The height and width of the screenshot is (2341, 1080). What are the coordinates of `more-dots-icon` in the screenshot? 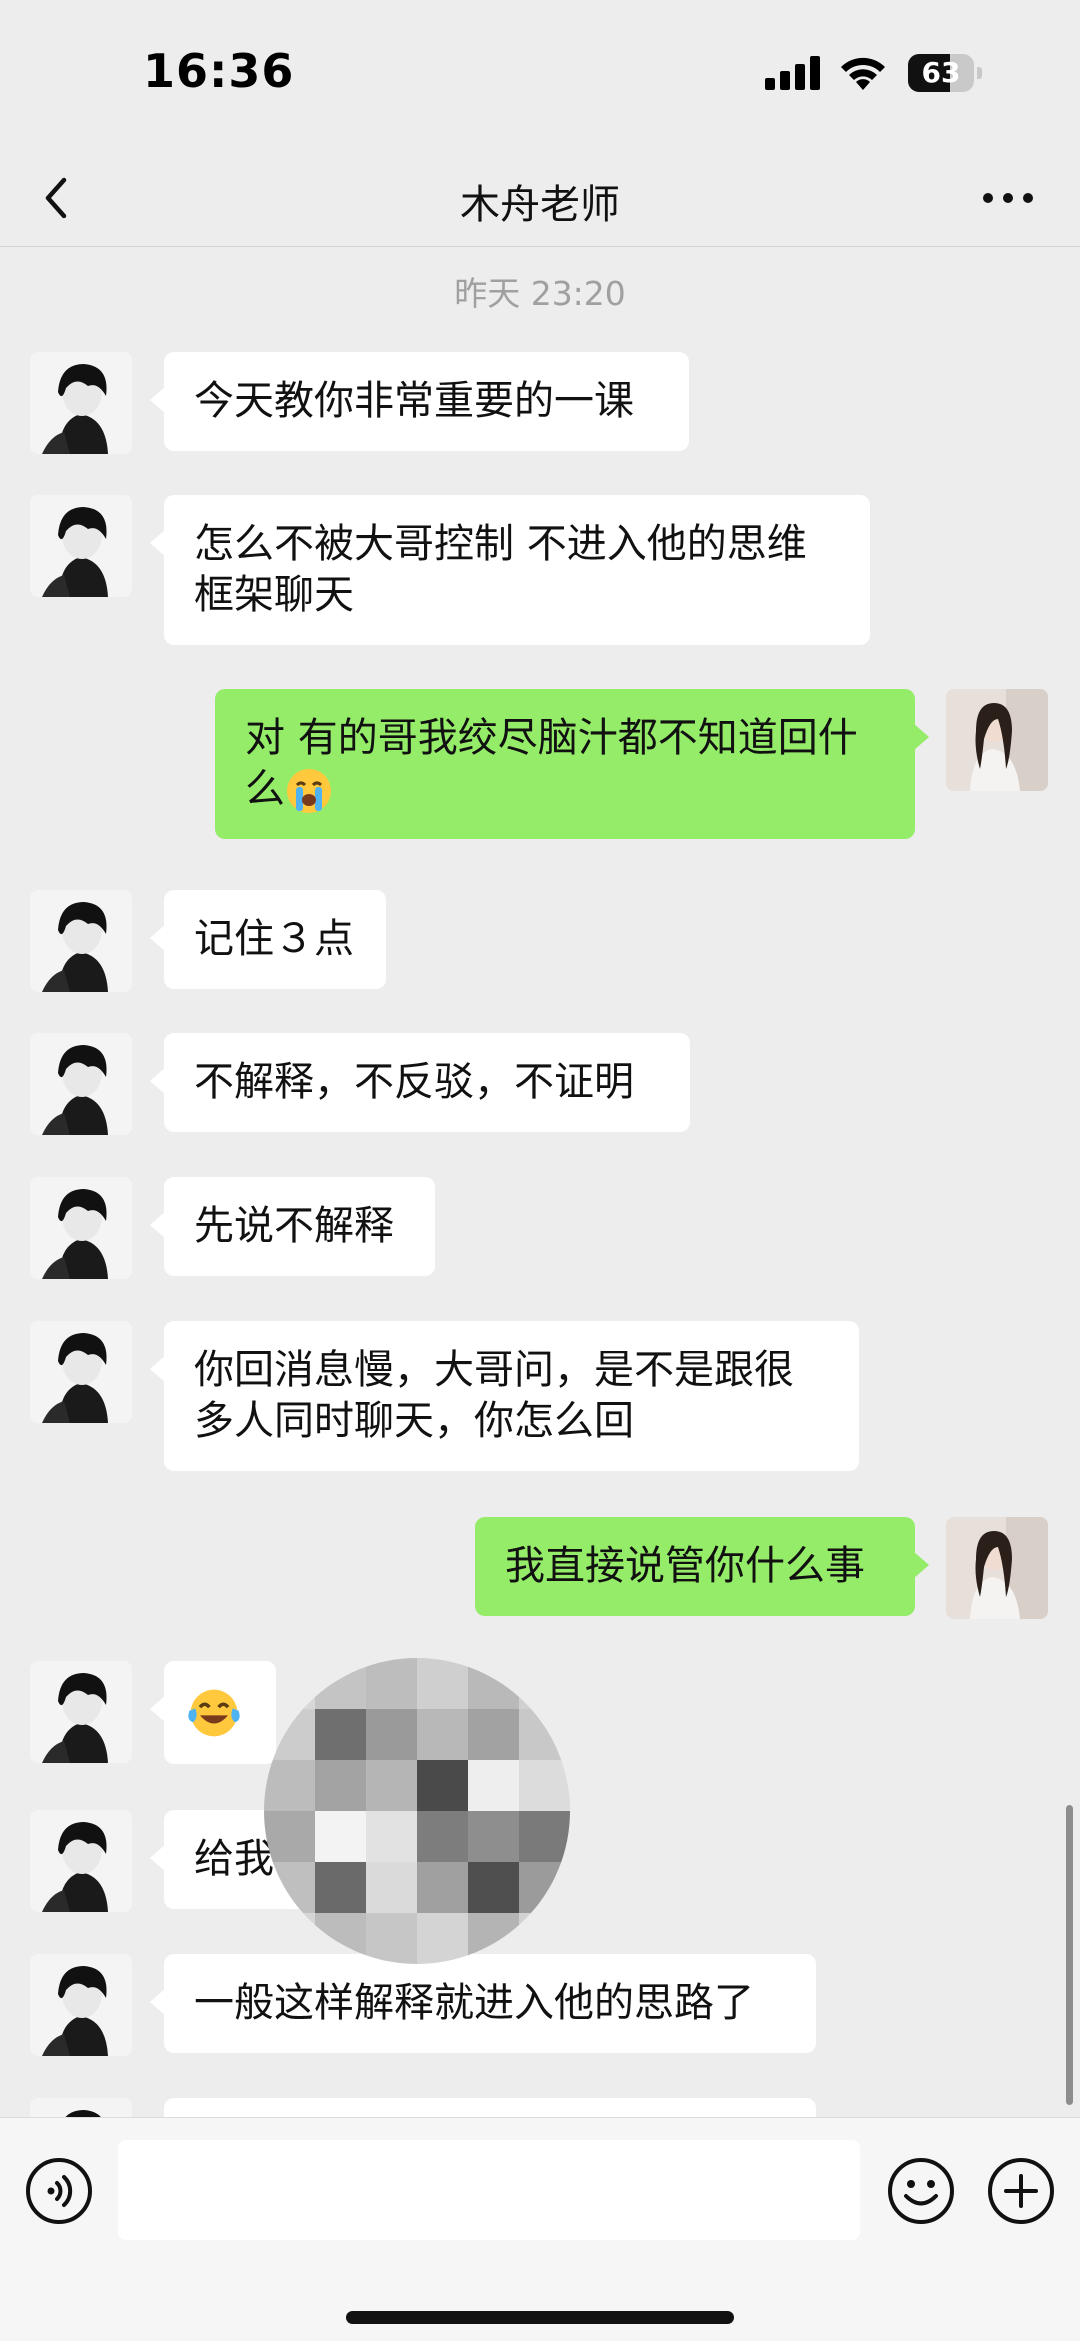 It's located at (1008, 198).